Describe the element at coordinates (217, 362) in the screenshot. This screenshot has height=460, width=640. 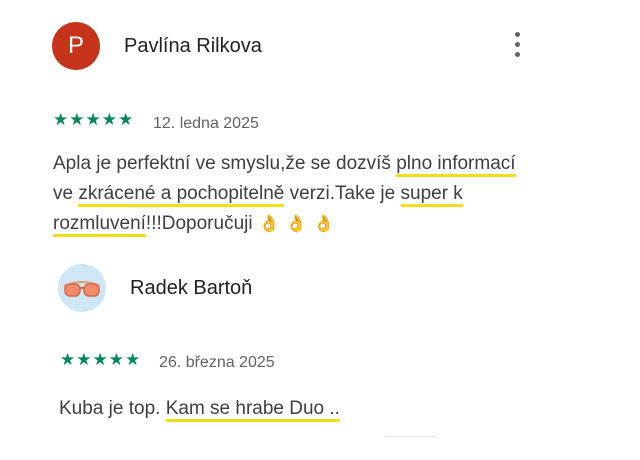
I see `review-date: 26. března 2025` at that location.